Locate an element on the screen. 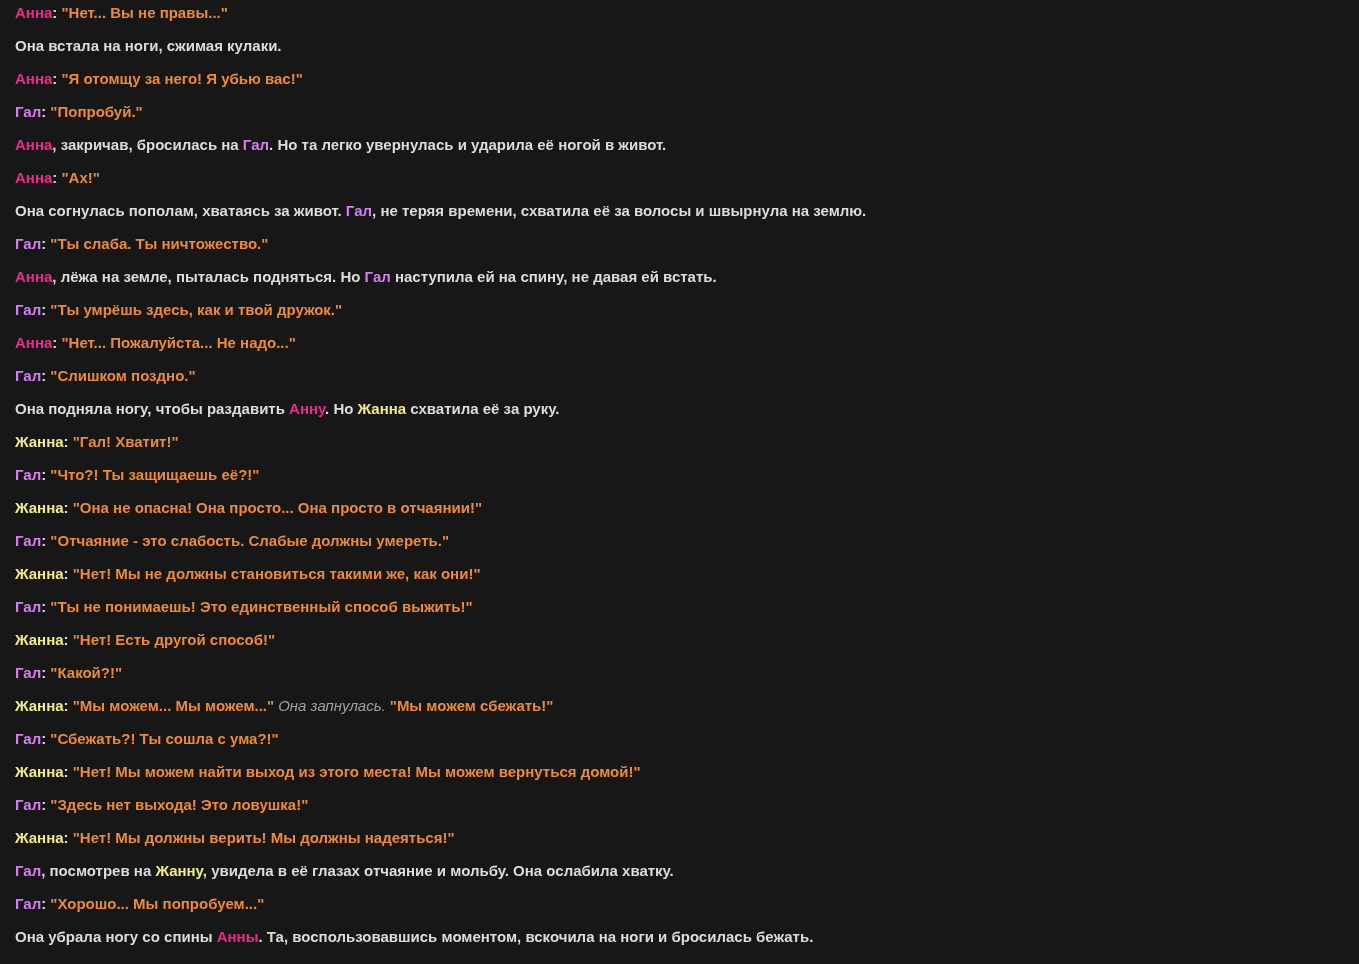 The image size is (1359, 964). chat-line: Она подняла ногу, чтобы раздавить Анну. Но Жанна схватила её за руку. is located at coordinates (288, 408).